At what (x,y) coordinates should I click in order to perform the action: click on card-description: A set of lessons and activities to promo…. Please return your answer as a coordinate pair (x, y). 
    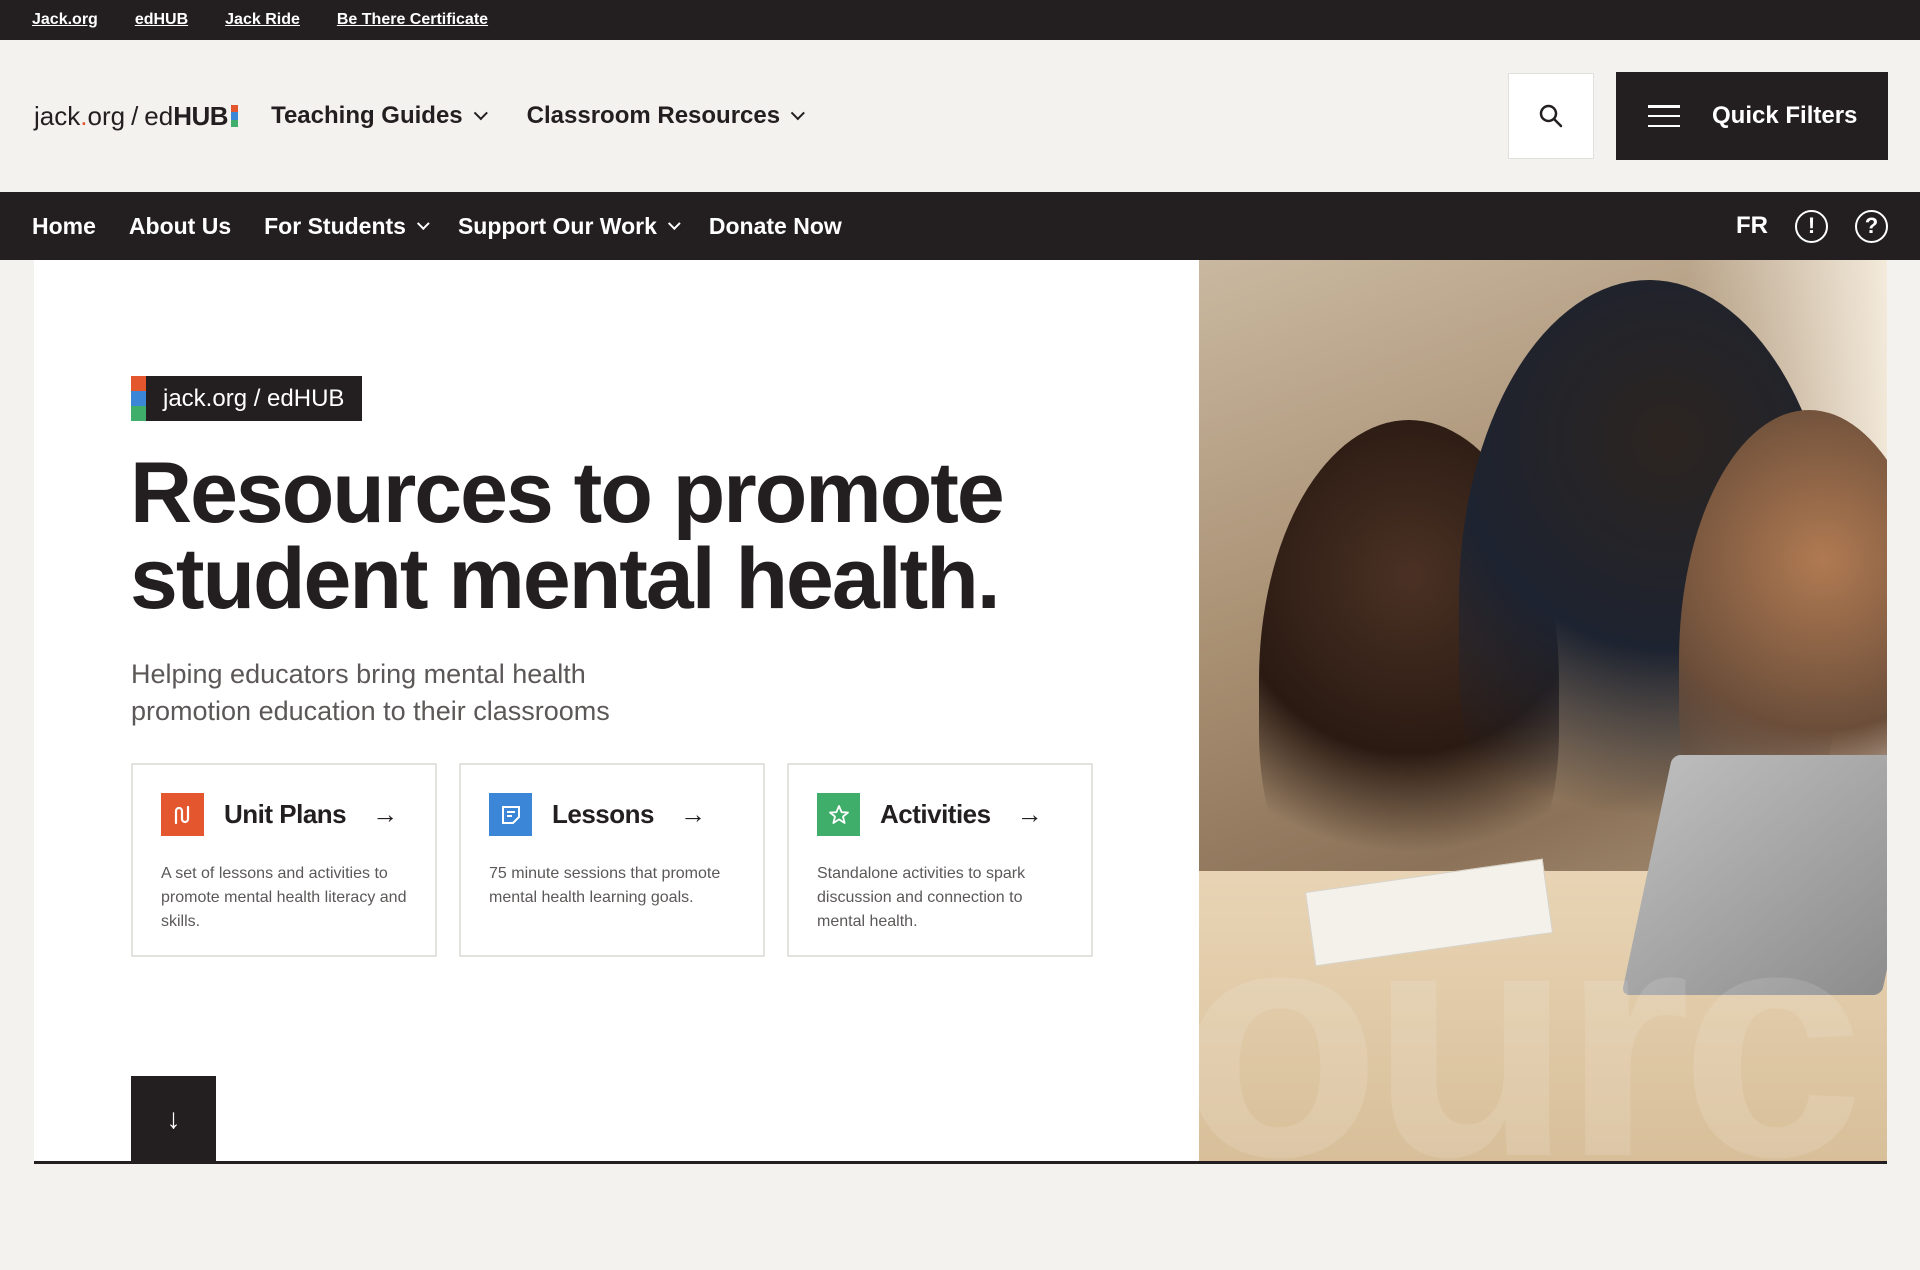
    Looking at the image, I should click on (284, 897).